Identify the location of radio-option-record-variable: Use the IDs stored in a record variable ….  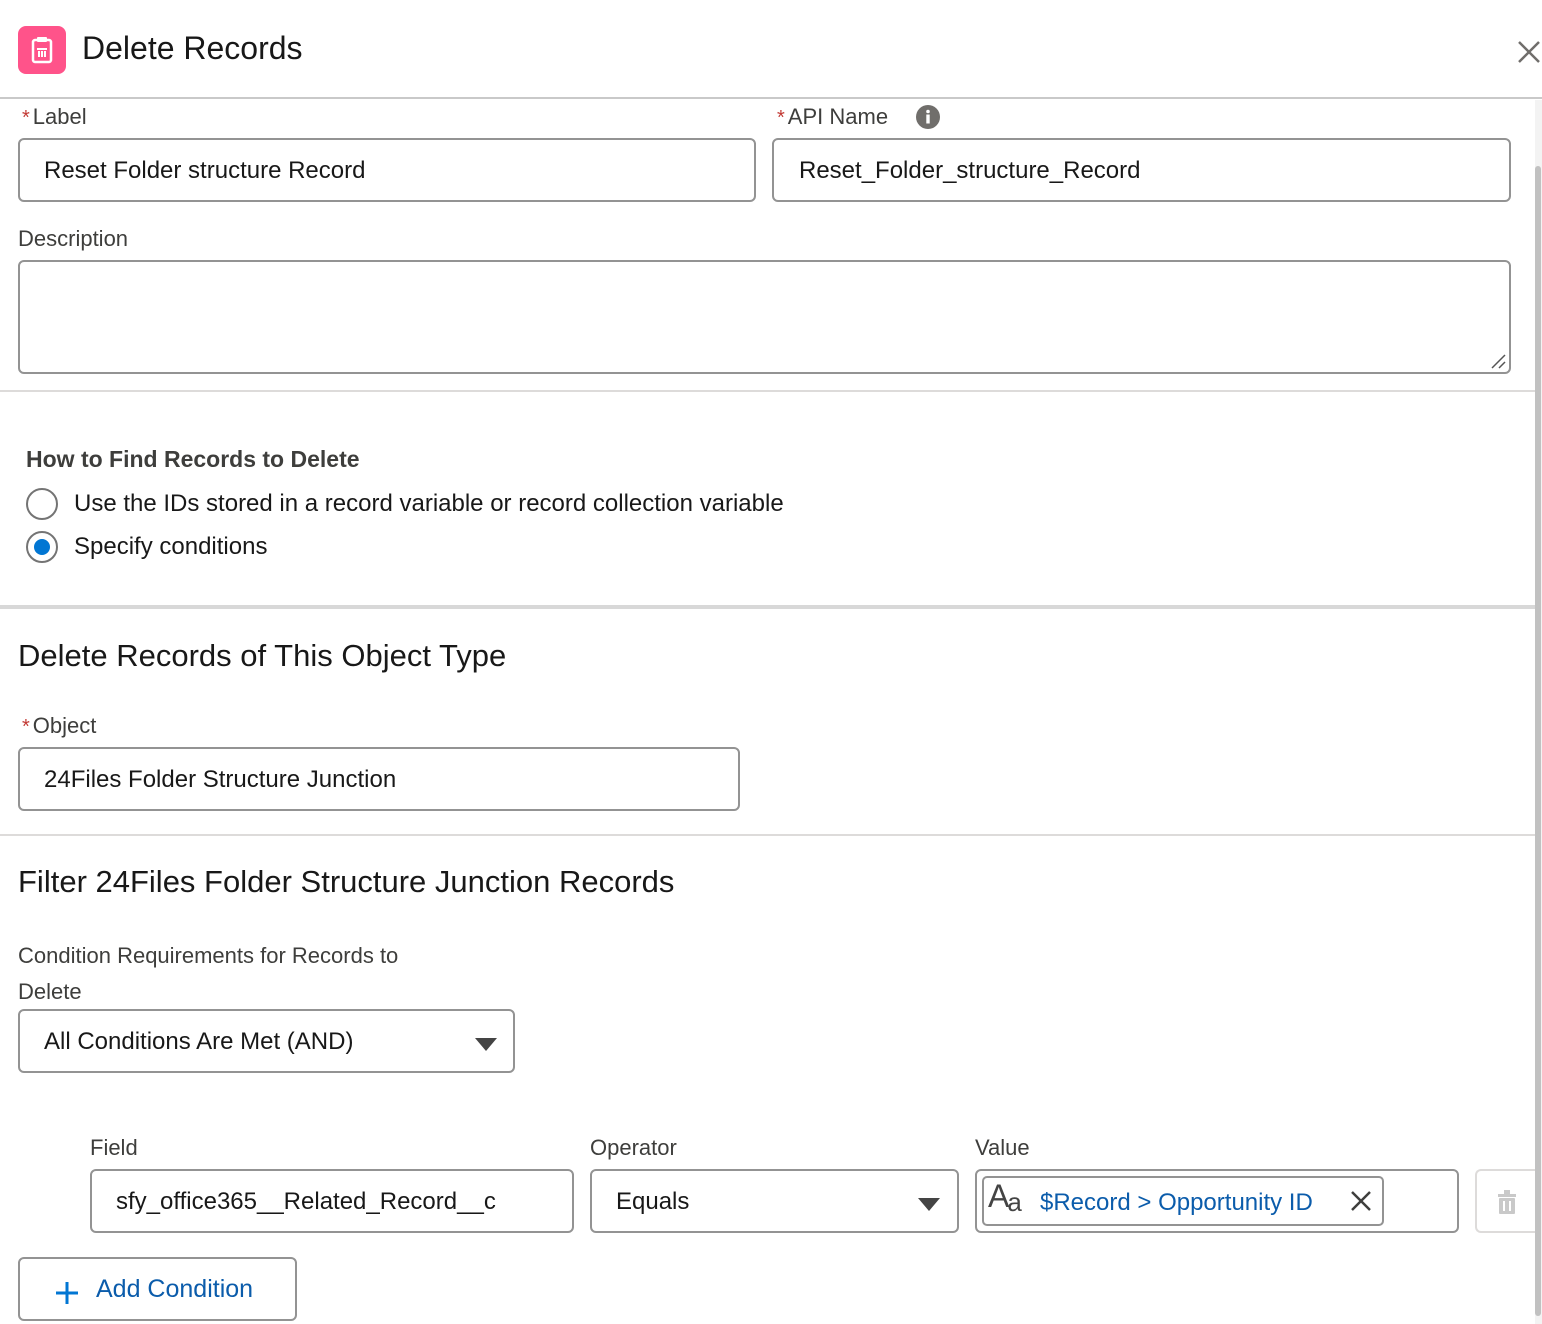
(476, 505).